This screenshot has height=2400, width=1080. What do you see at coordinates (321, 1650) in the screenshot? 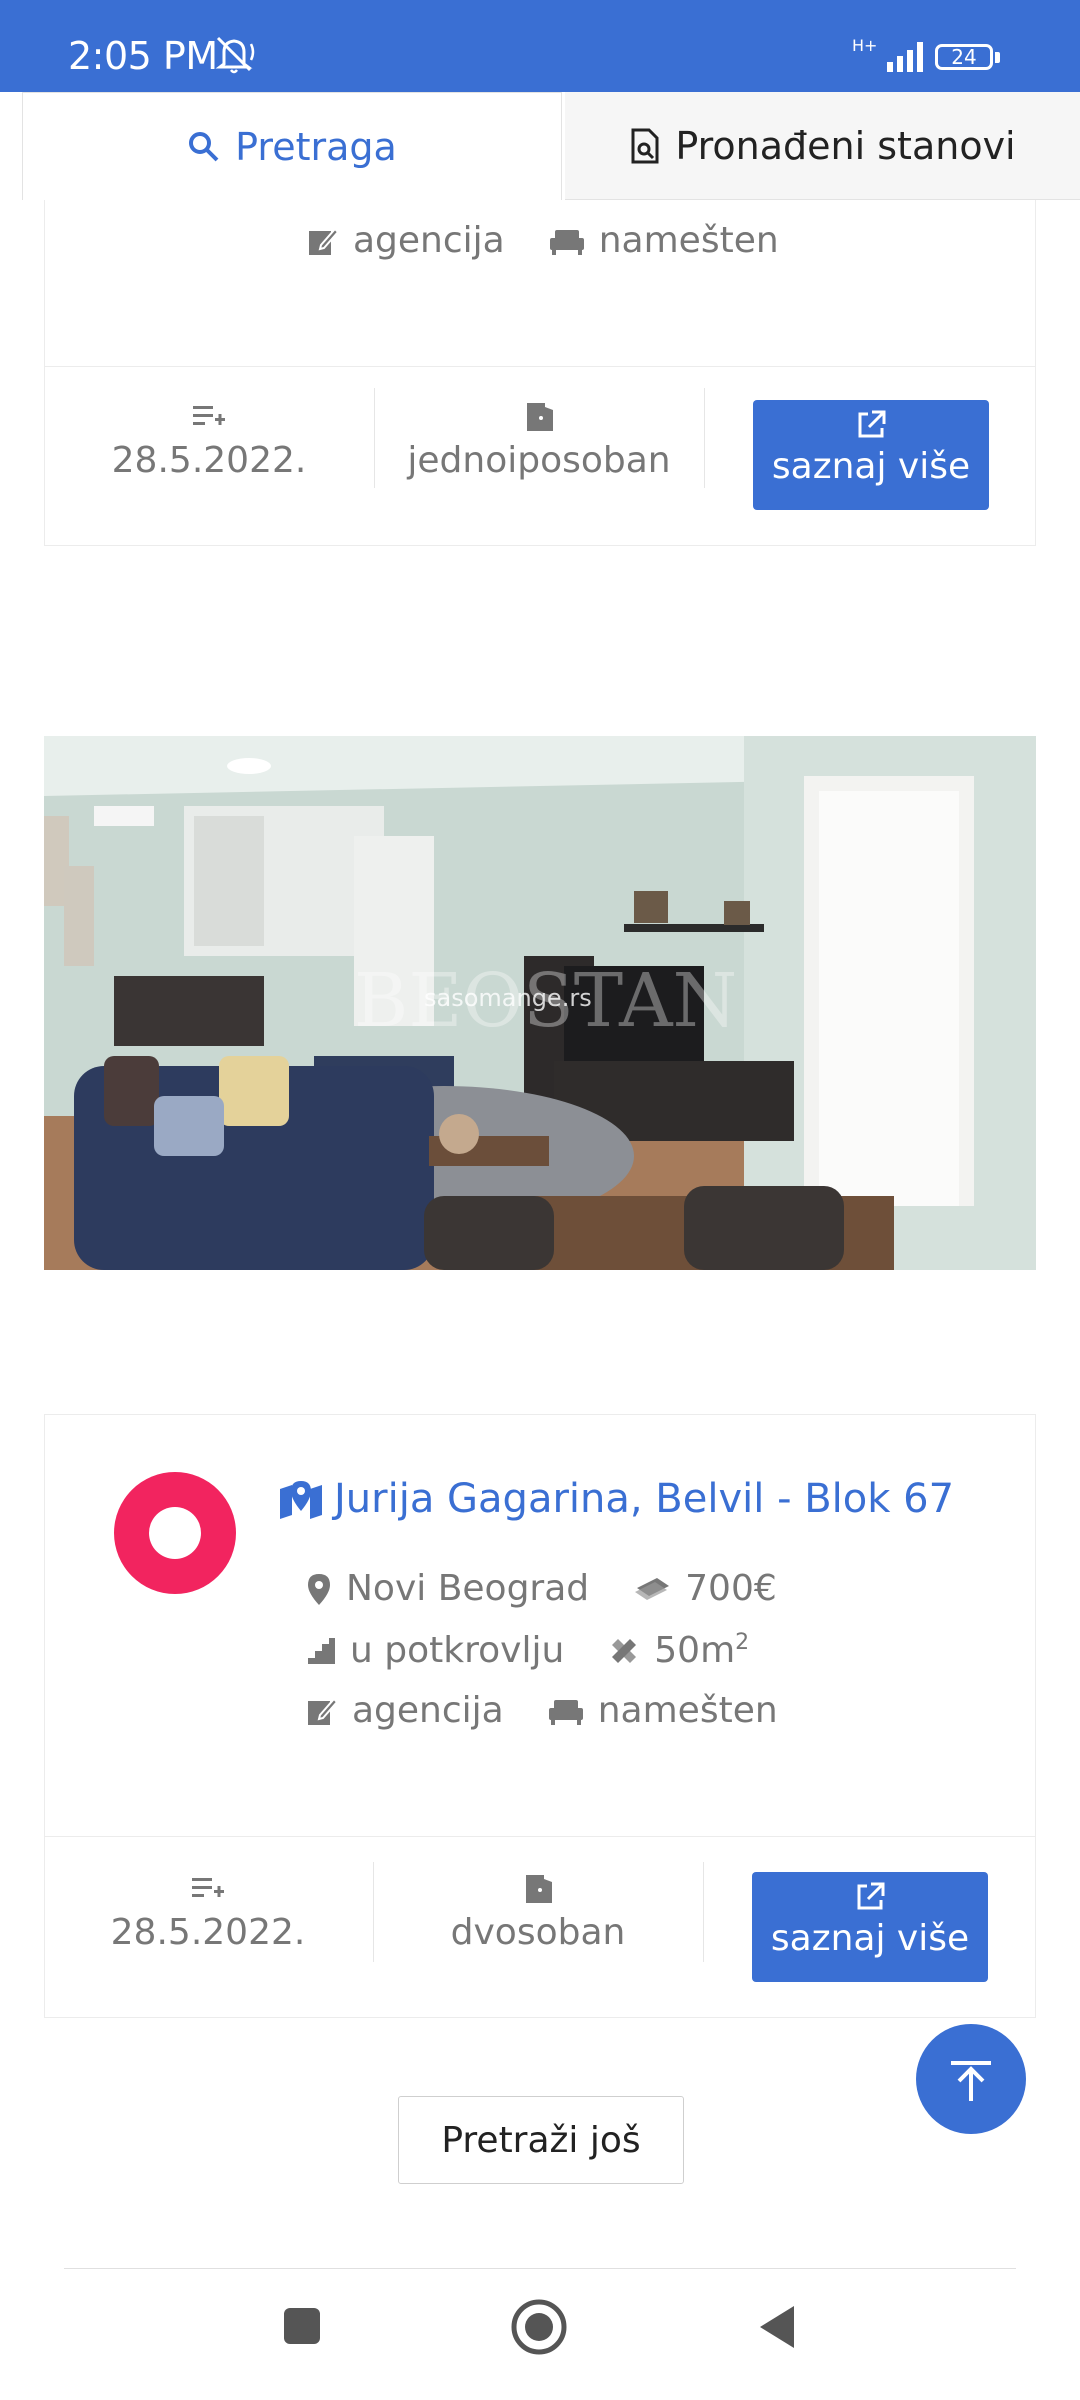
I see `stairs-icon` at bounding box center [321, 1650].